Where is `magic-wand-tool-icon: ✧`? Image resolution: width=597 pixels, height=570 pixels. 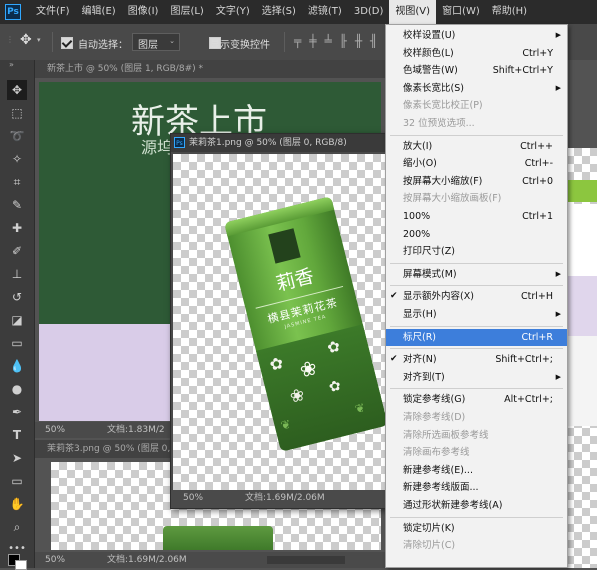
magic-wand-tool-icon: ✧ is located at coordinates (17, 159).